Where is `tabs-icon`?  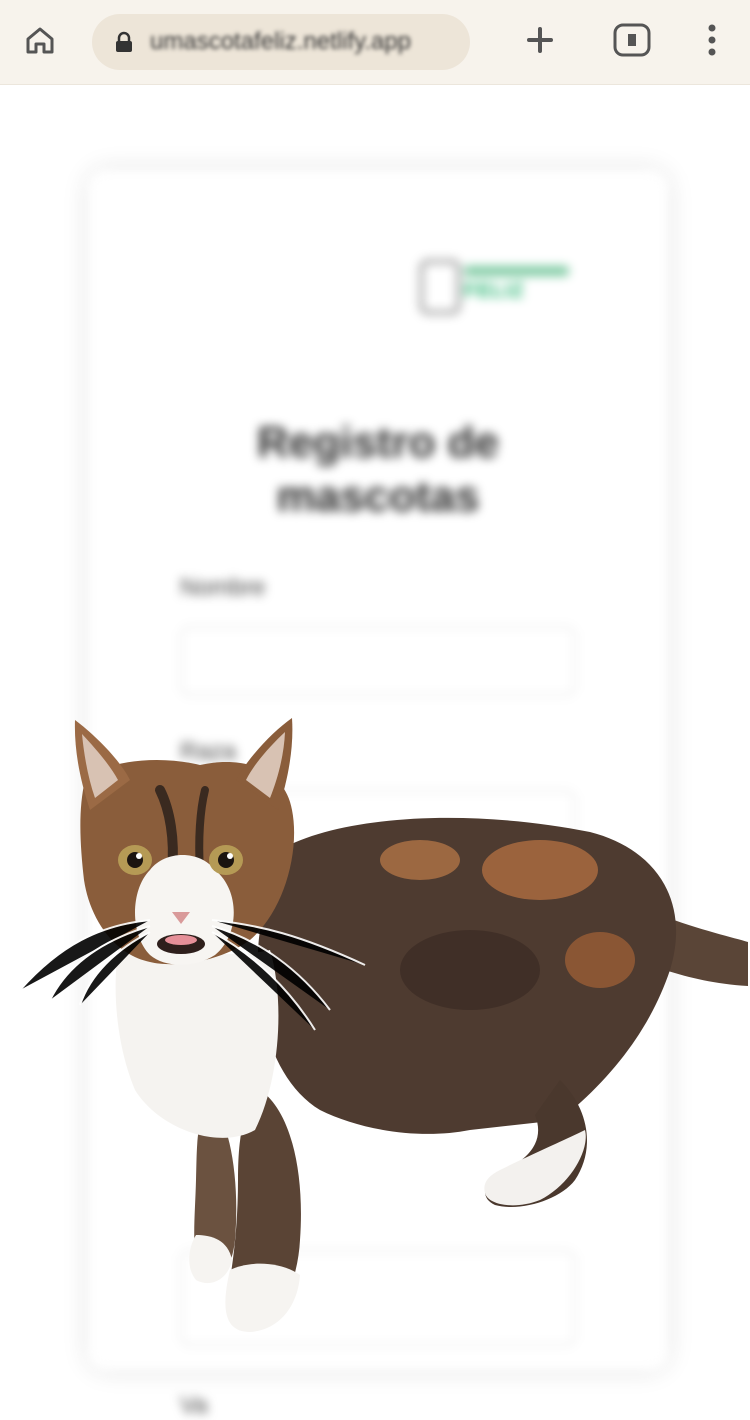
tabs-icon is located at coordinates (632, 40).